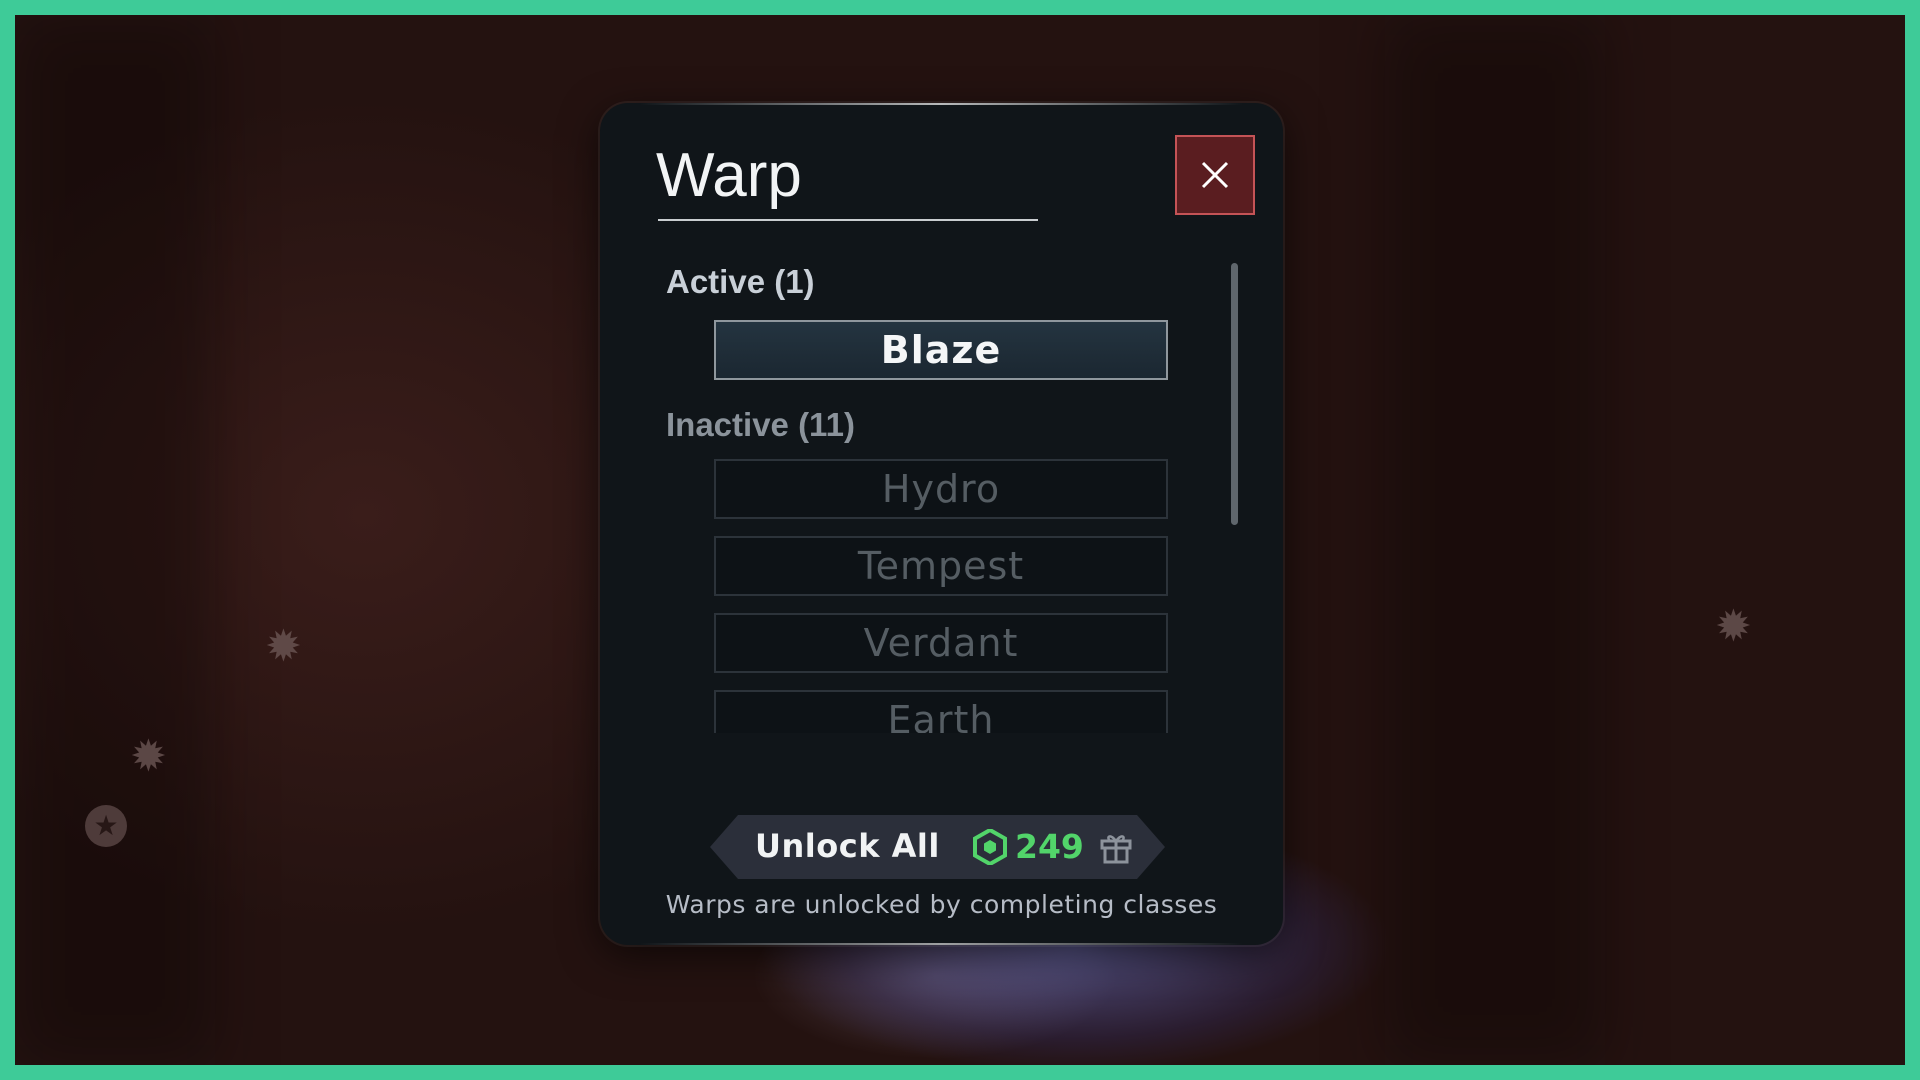  Describe the element at coordinates (847, 846) in the screenshot. I see `unlock-all-label: Unlock All` at that location.